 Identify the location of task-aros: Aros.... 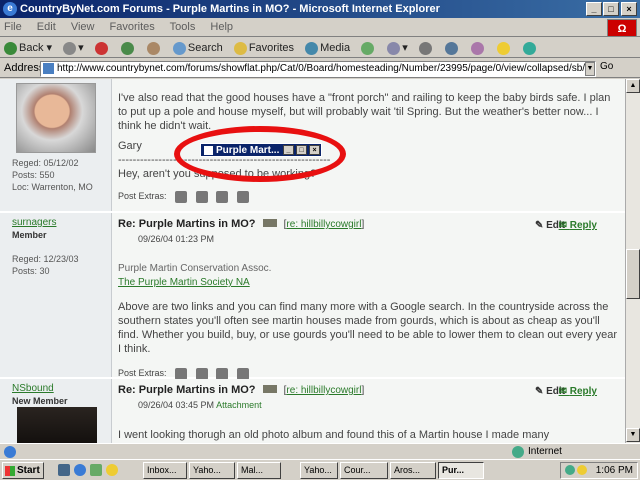
(413, 470).